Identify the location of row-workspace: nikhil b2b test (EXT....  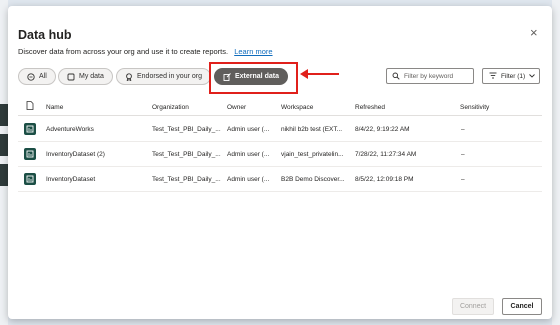
(312, 129).